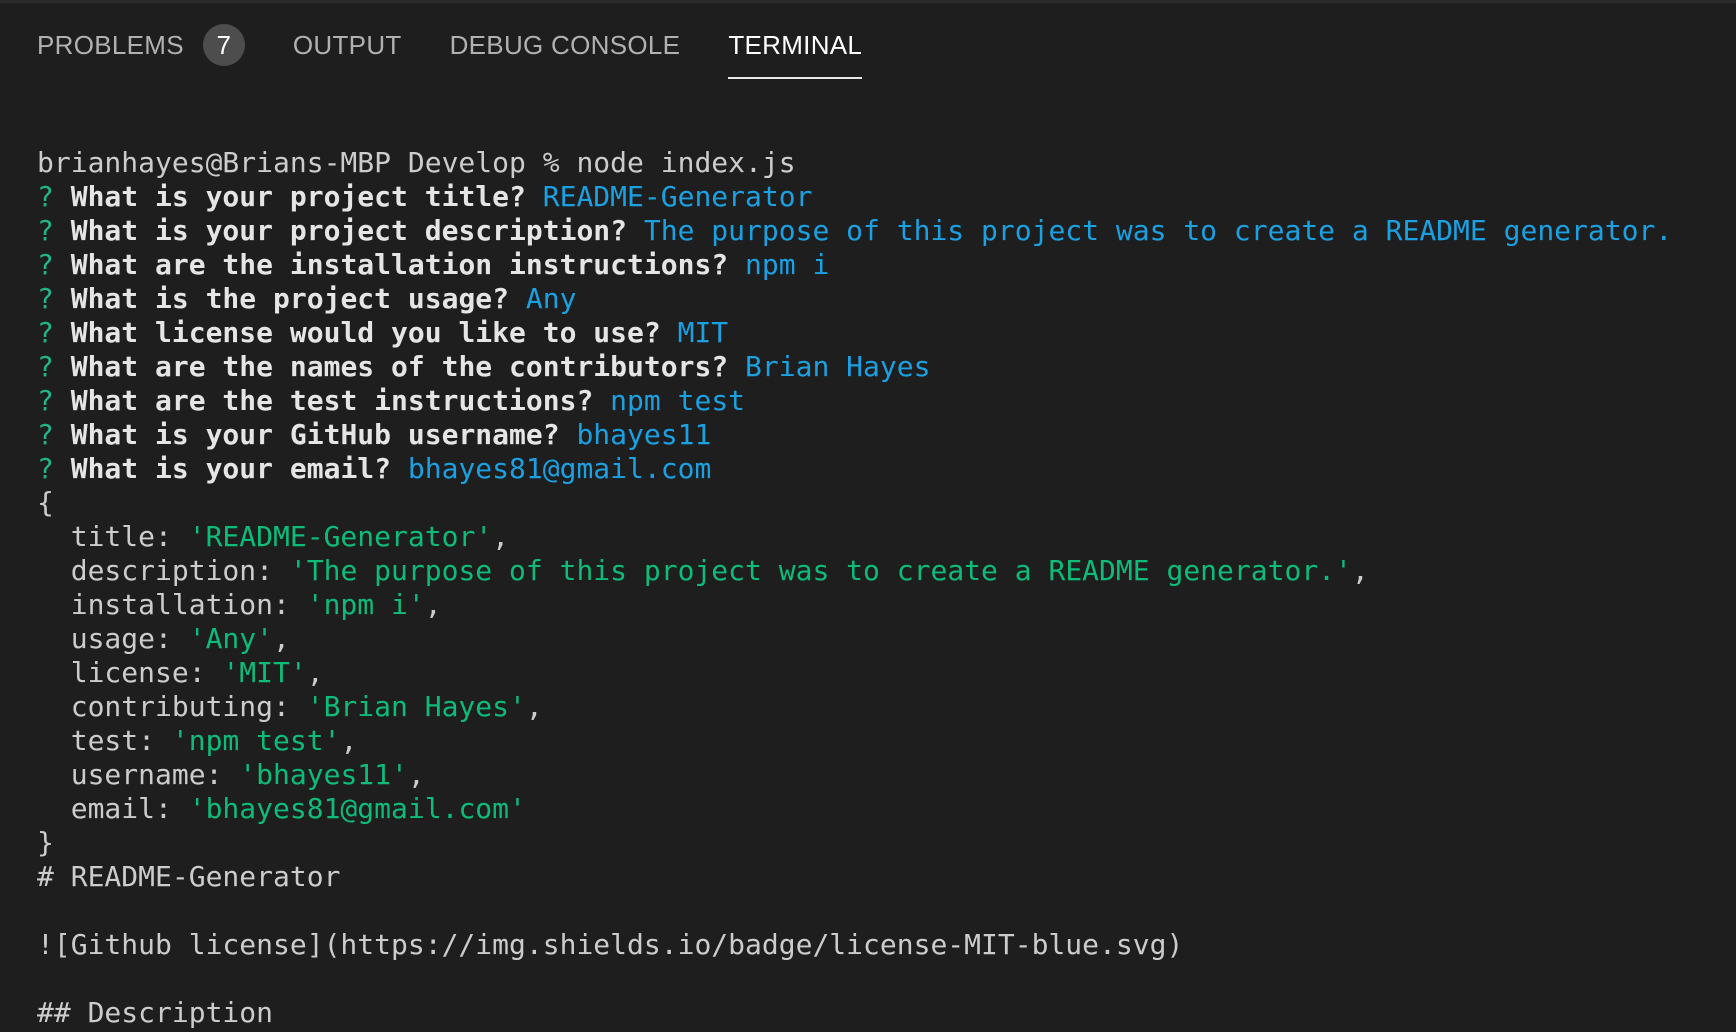  I want to click on object-field-line: test: 'npm test',, so click(877, 741).